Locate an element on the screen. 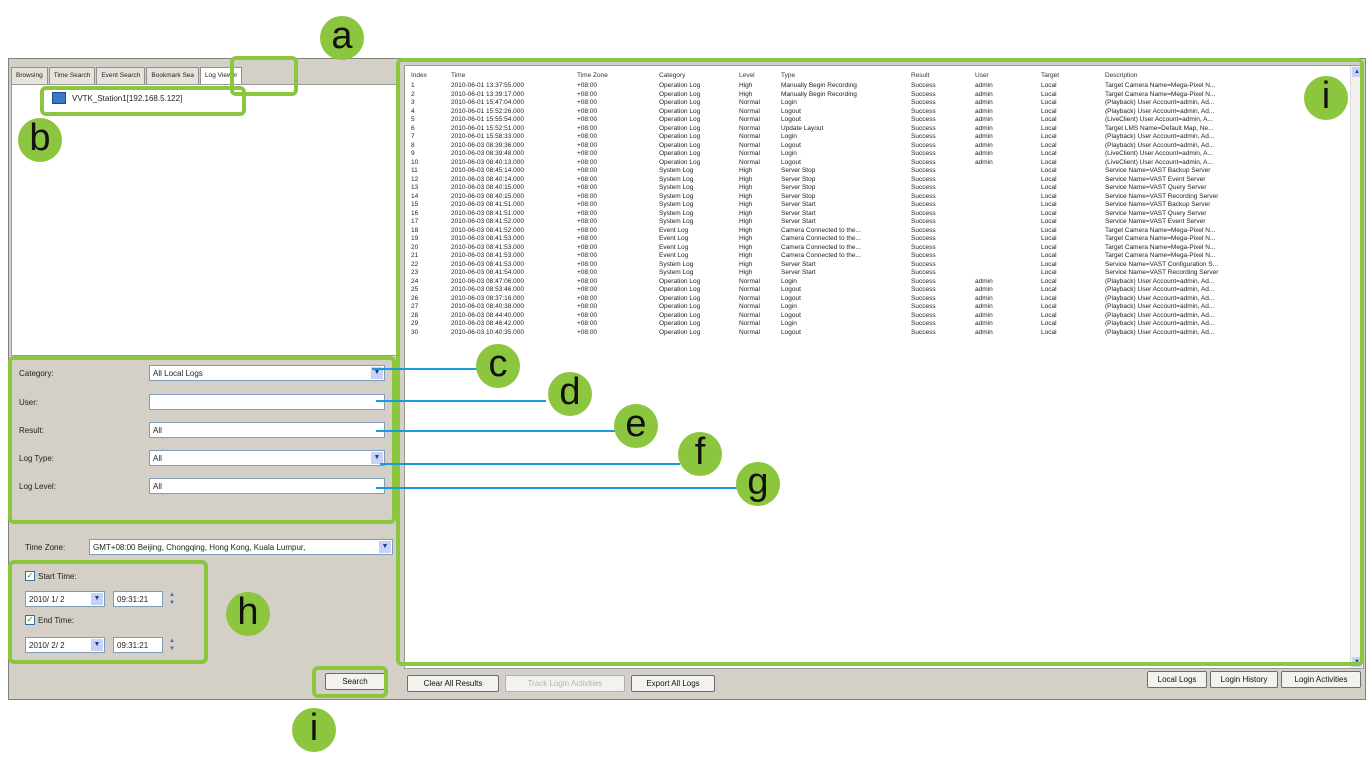  callout-h: h is located at coordinates (248, 614).